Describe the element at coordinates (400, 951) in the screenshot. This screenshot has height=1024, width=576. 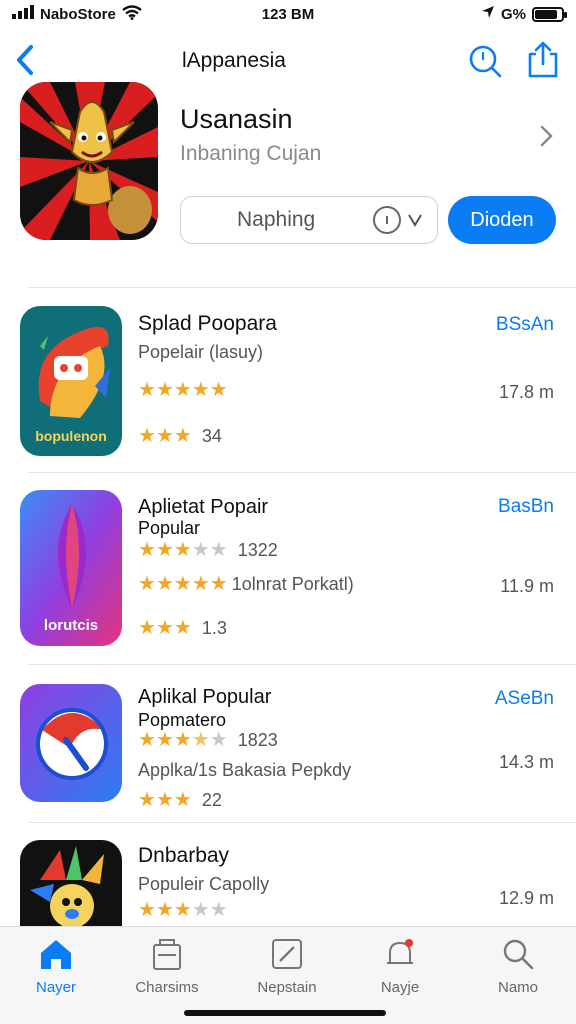
I see `bell-icon` at that location.